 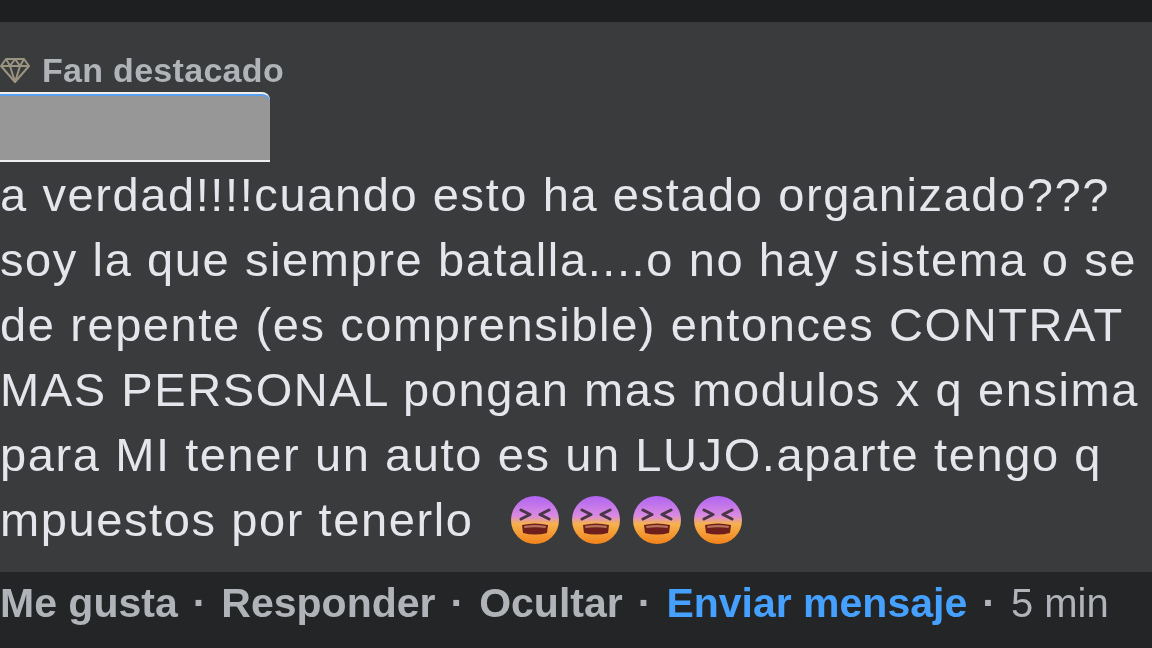 What do you see at coordinates (551, 603) in the screenshot?
I see `action-link: Ocultar` at bounding box center [551, 603].